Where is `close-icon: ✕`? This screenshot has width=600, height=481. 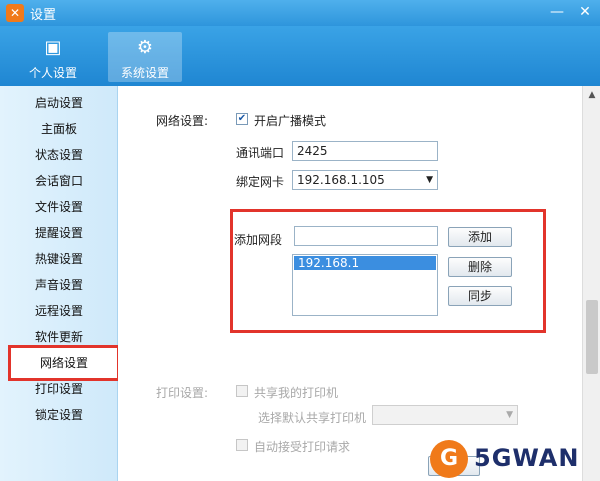 close-icon: ✕ is located at coordinates (585, 12).